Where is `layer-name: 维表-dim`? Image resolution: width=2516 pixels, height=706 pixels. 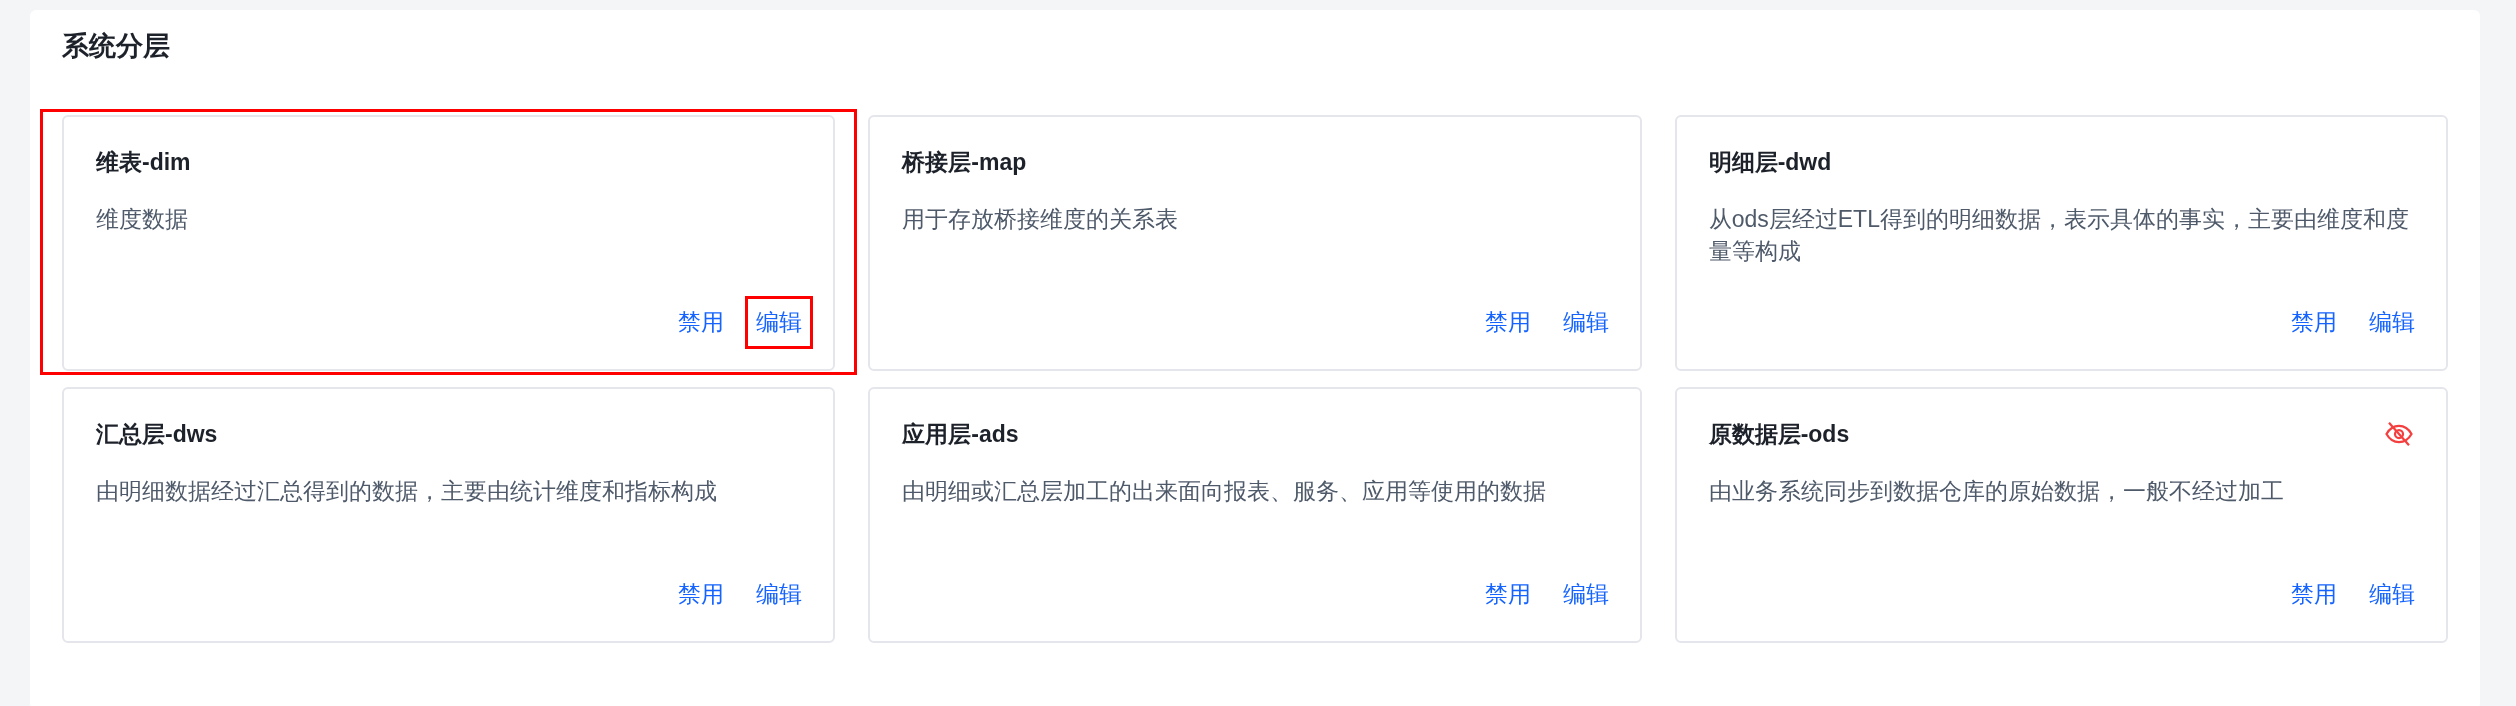 layer-name: 维表-dim is located at coordinates (143, 162).